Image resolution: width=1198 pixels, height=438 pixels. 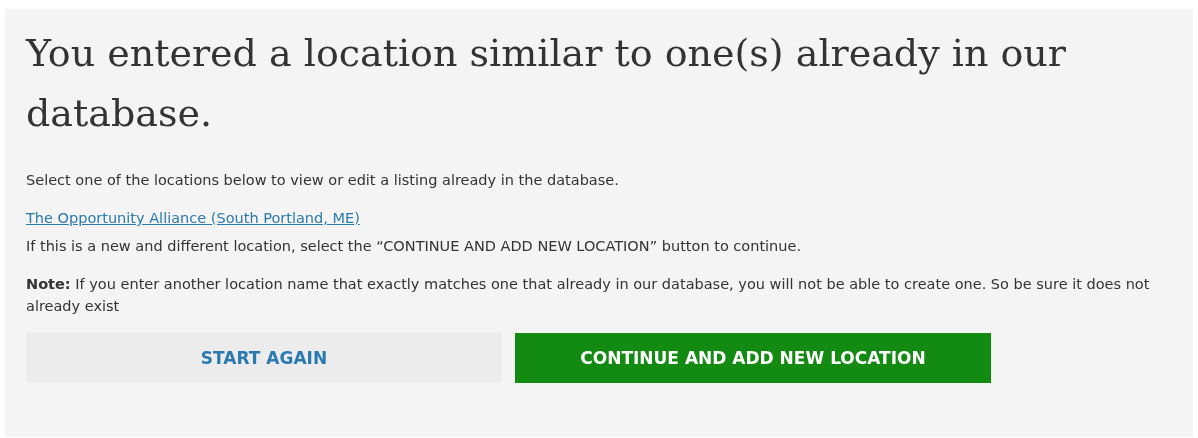 What do you see at coordinates (264, 358) in the screenshot?
I see `start-again-button: START AGAIN` at bounding box center [264, 358].